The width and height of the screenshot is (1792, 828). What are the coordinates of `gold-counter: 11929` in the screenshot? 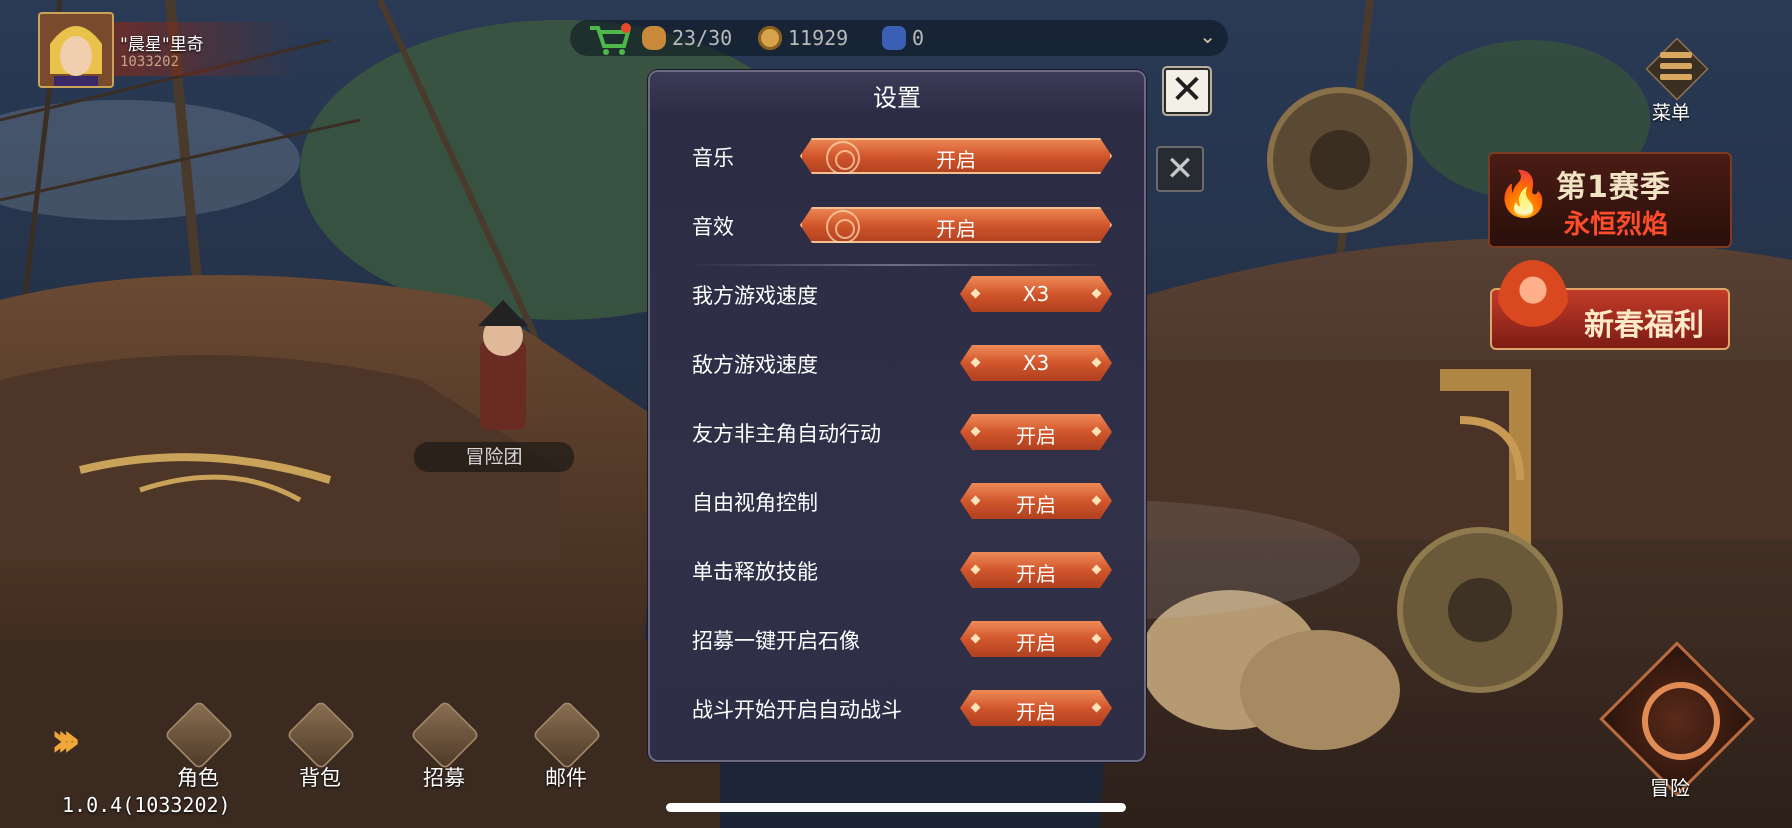 It's located at (803, 38).